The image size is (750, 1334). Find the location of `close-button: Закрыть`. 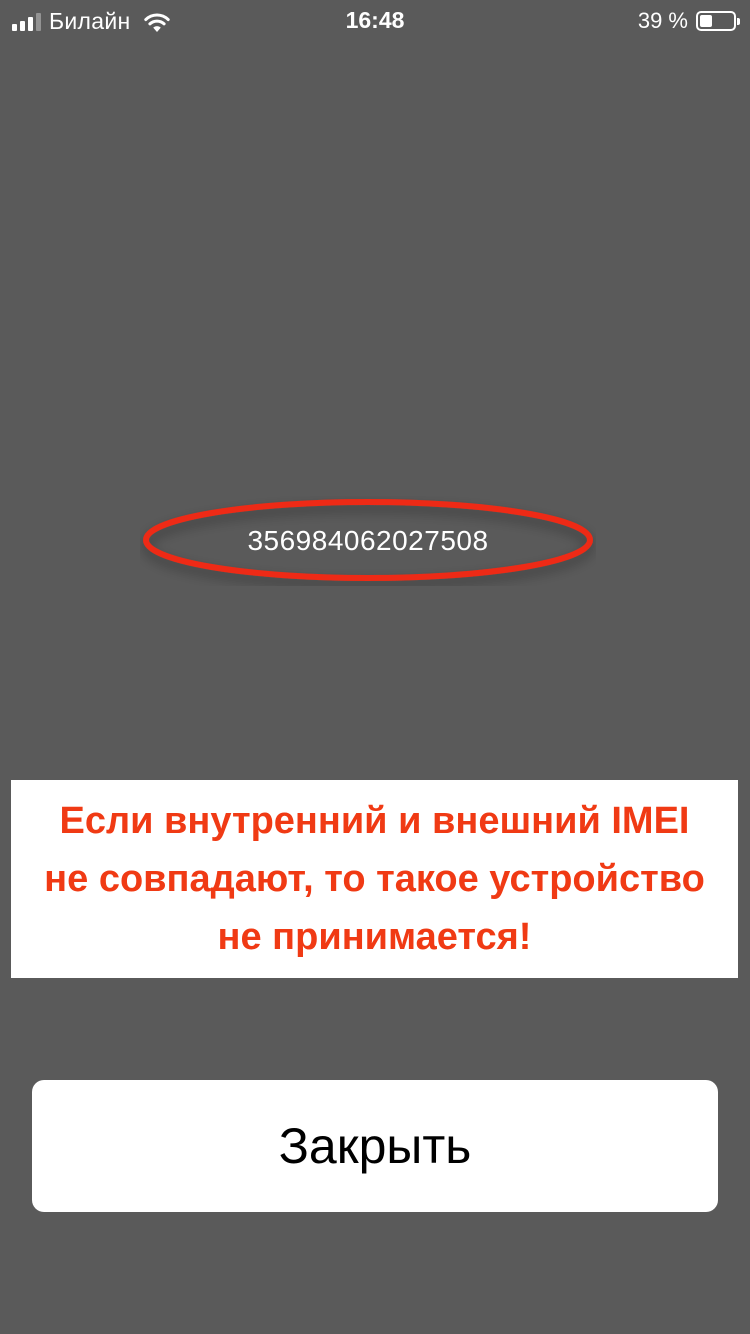

close-button: Закрыть is located at coordinates (375, 1146).